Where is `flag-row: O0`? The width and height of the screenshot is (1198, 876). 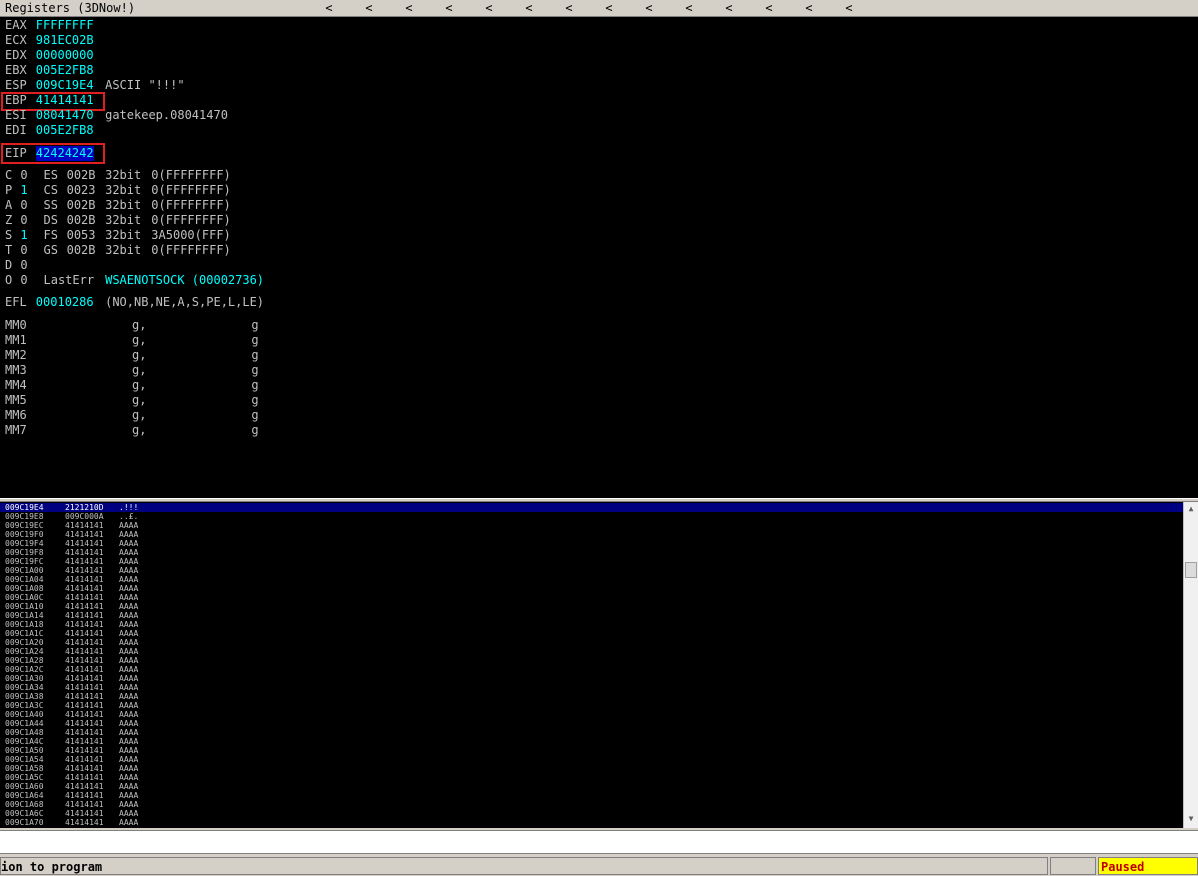
flag-row: O0 is located at coordinates (16, 280).